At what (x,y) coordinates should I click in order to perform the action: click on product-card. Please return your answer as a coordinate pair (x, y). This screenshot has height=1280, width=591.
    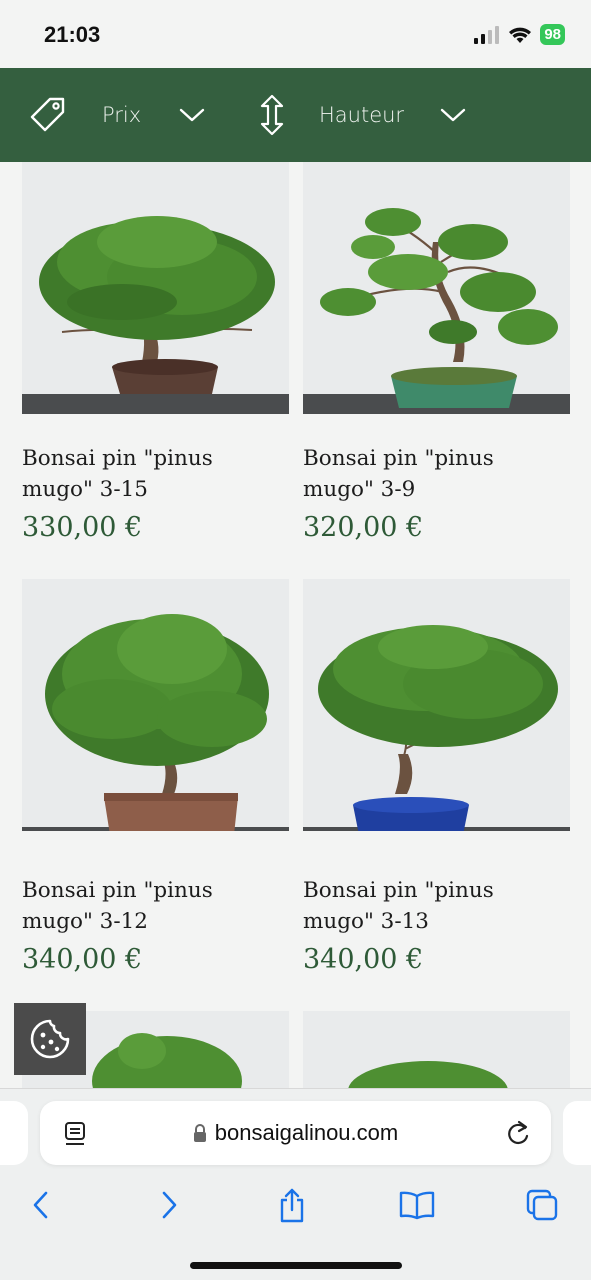
    Looking at the image, I should click on (436, 1049).